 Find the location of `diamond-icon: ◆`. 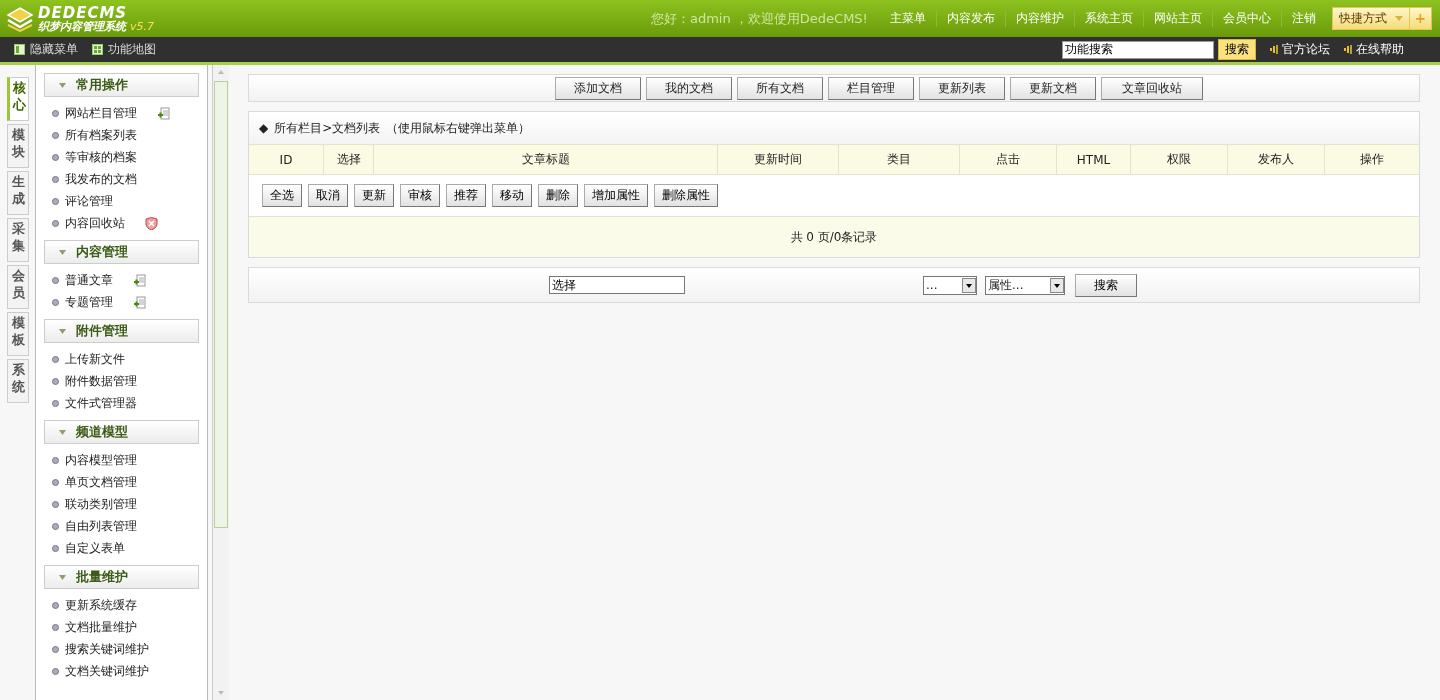

diamond-icon: ◆ is located at coordinates (264, 128).